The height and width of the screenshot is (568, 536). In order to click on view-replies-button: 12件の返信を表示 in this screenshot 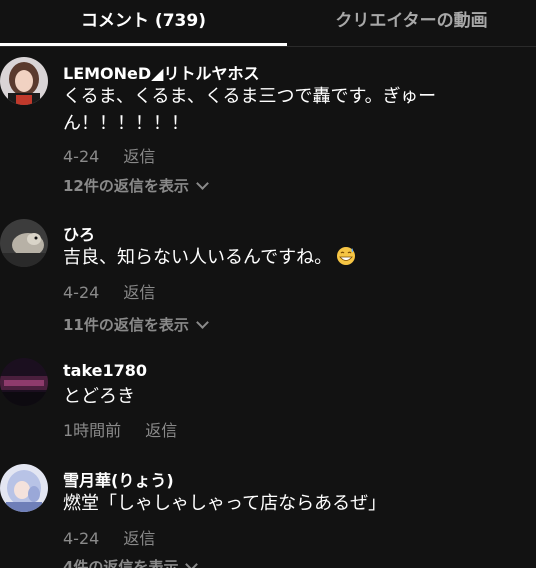, I will do `click(136, 185)`.